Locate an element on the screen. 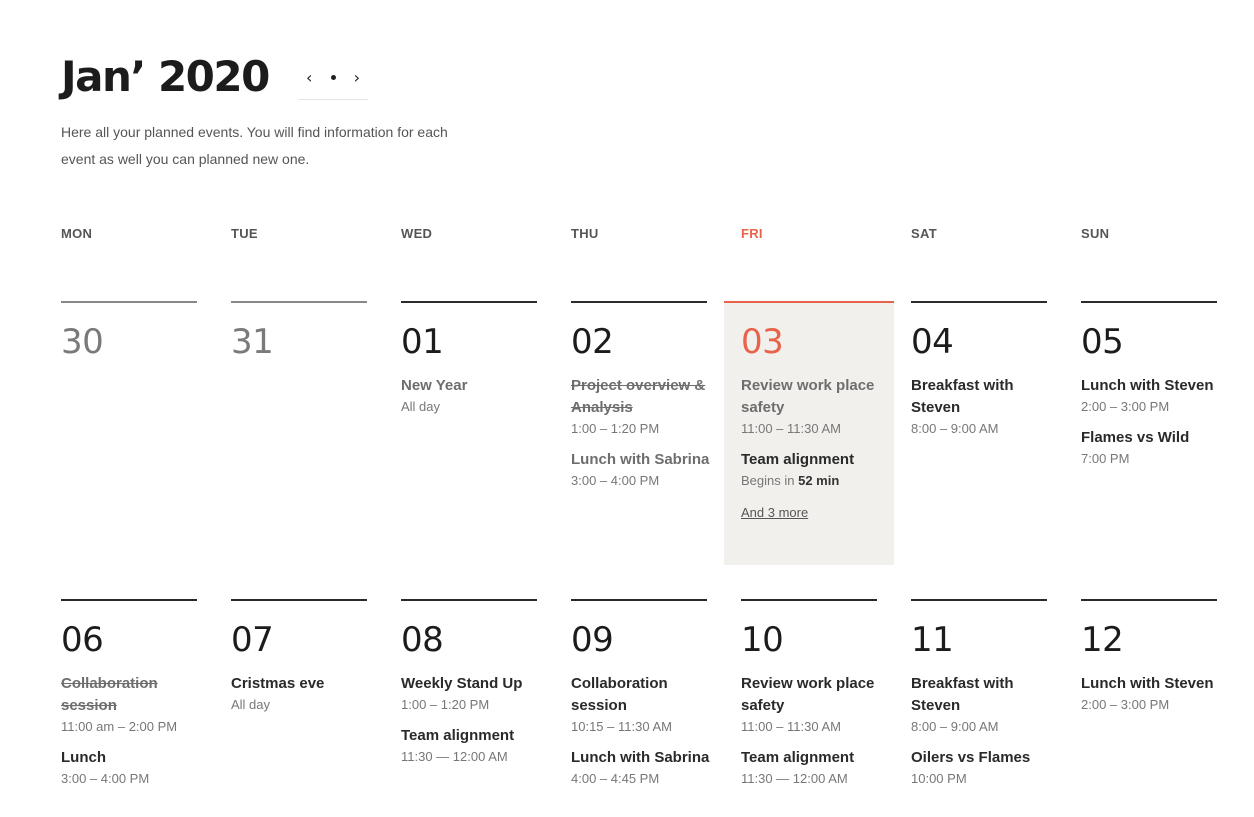 Image resolution: width=1254 pixels, height=817 pixels. event-time: Begins in 52 min is located at coordinates (816, 481).